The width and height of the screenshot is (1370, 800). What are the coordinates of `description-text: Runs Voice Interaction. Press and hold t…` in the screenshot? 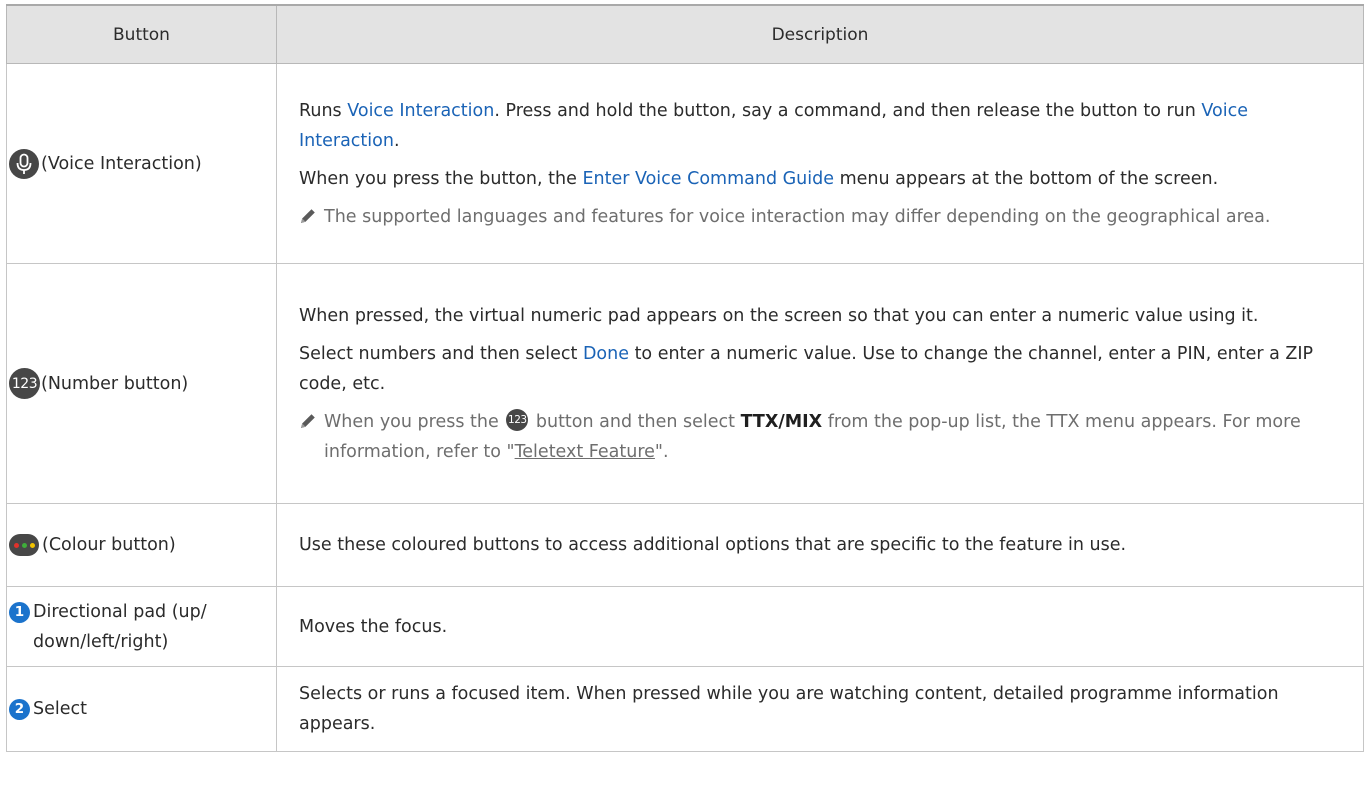 It's located at (773, 125).